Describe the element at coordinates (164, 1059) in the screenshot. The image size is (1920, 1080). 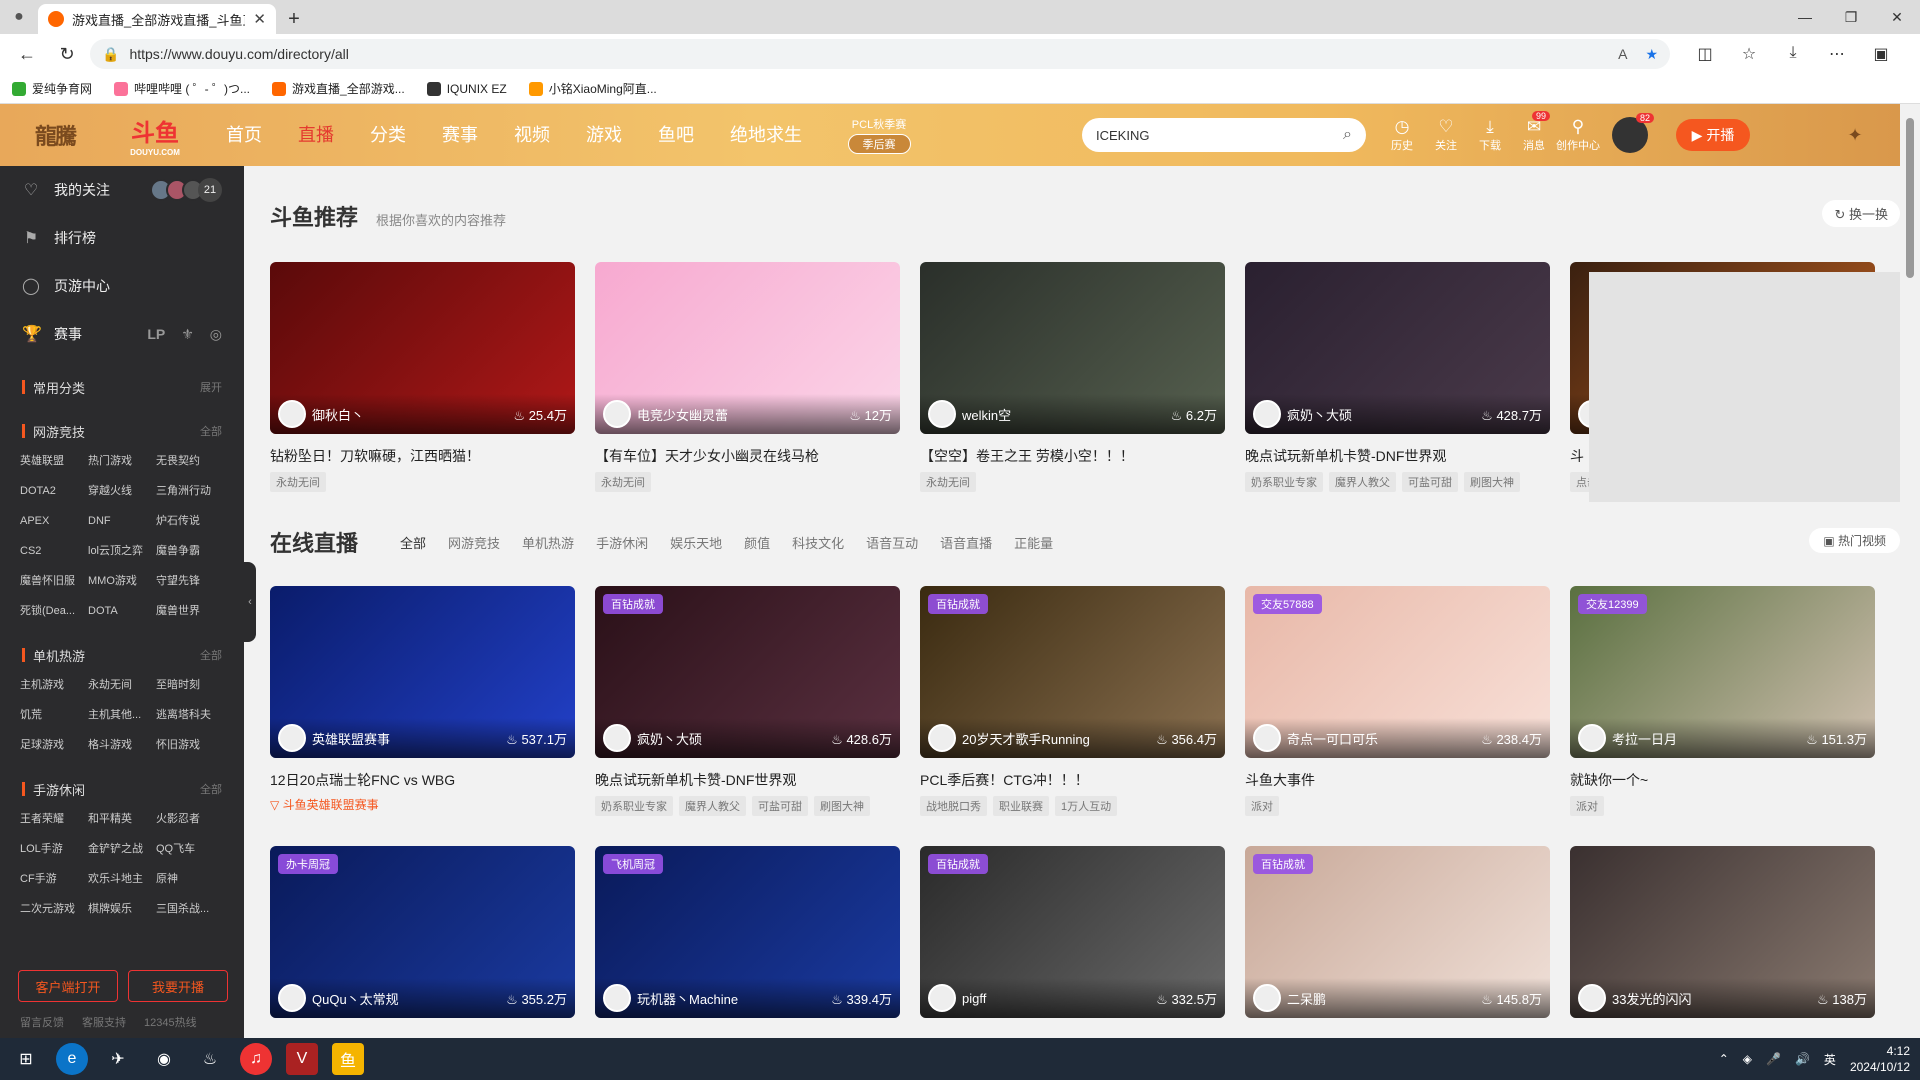
I see `obs-icon: ◉` at that location.